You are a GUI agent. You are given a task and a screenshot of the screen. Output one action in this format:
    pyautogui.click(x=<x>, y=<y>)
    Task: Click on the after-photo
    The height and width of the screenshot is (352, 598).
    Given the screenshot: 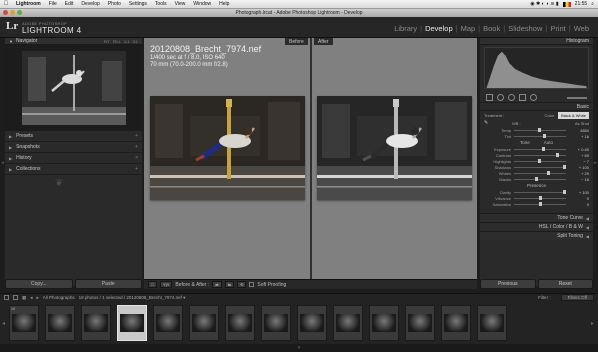 What is the action you would take?
    pyautogui.click(x=394, y=148)
    